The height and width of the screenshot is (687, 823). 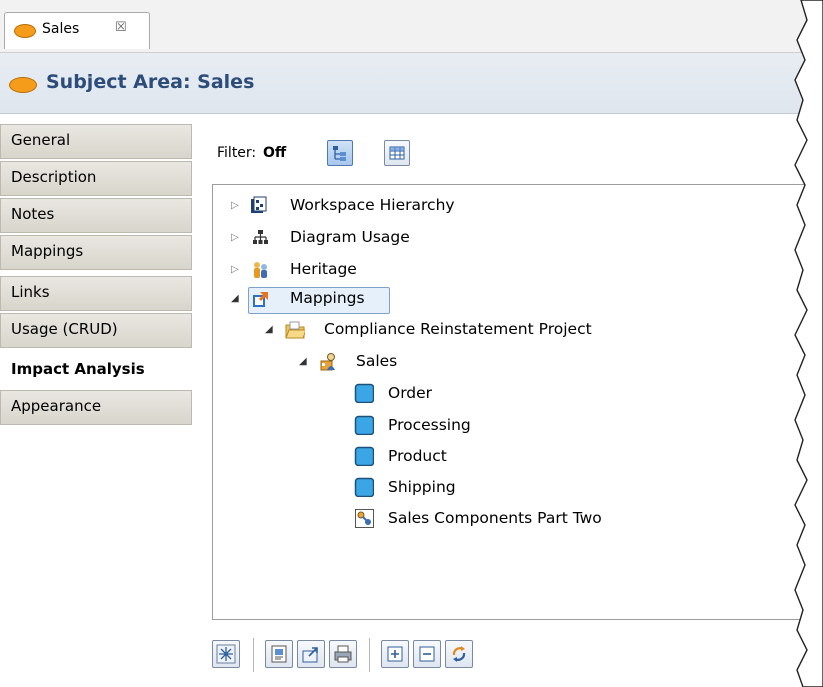 I want to click on refresh-icon, so click(x=459, y=654).